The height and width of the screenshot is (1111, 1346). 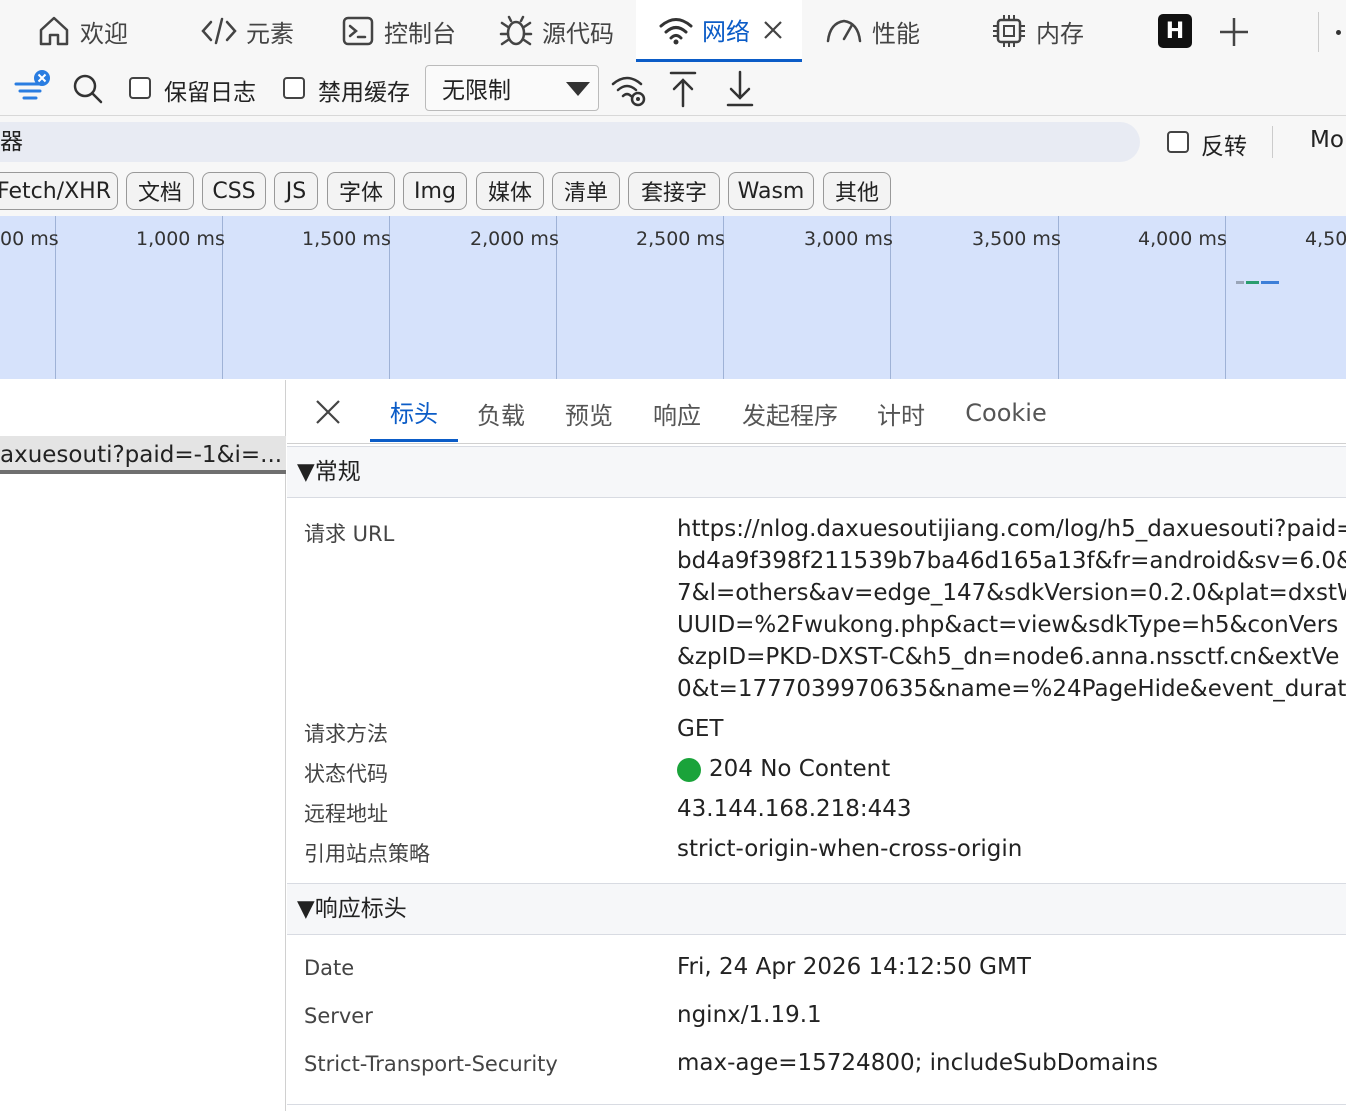 What do you see at coordinates (431, 1064) in the screenshot?
I see `header-key: Strict-Transport-Security` at bounding box center [431, 1064].